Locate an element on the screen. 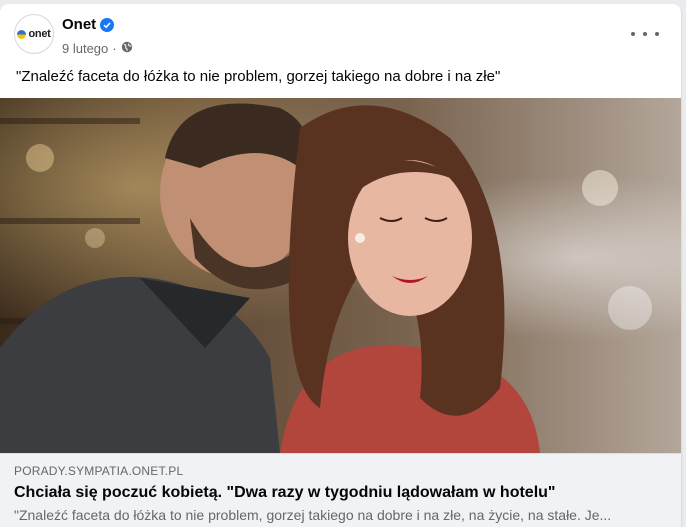 This screenshot has height=527, width=686. link-domain: PORADY.SYMPATIA.ONET.PL is located at coordinates (99, 471).